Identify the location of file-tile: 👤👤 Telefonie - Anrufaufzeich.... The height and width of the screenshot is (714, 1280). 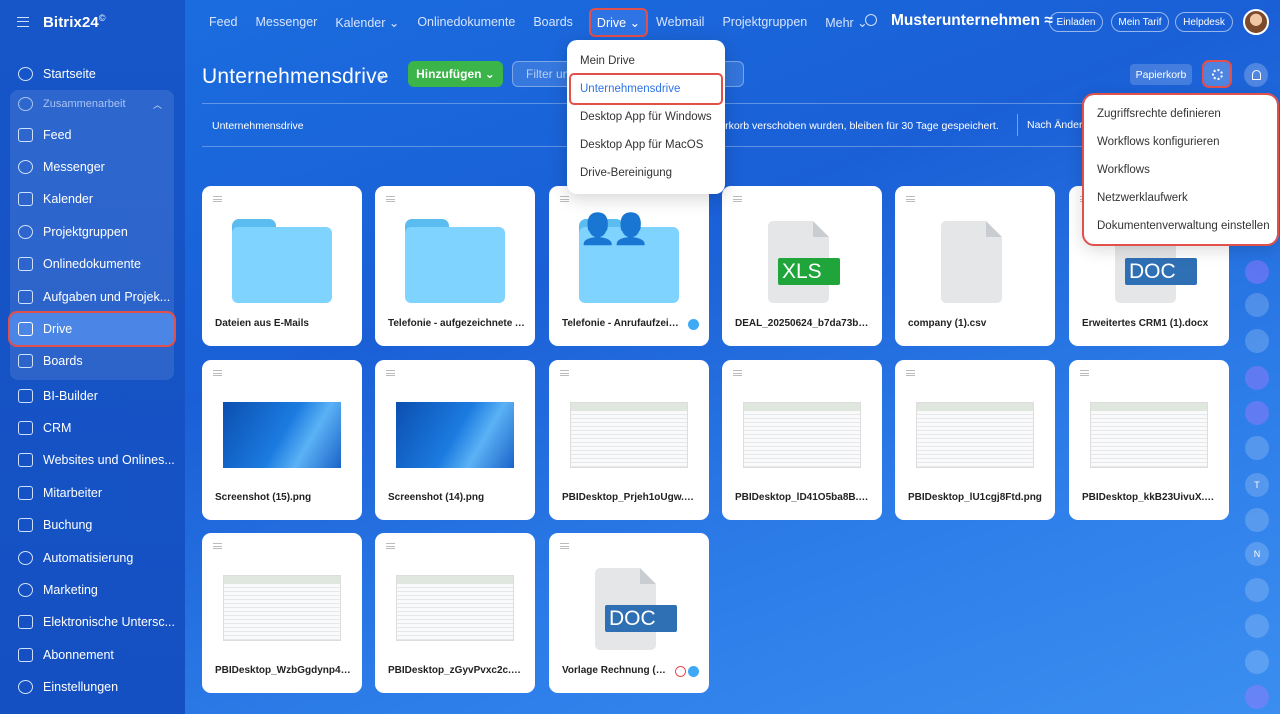
(629, 266).